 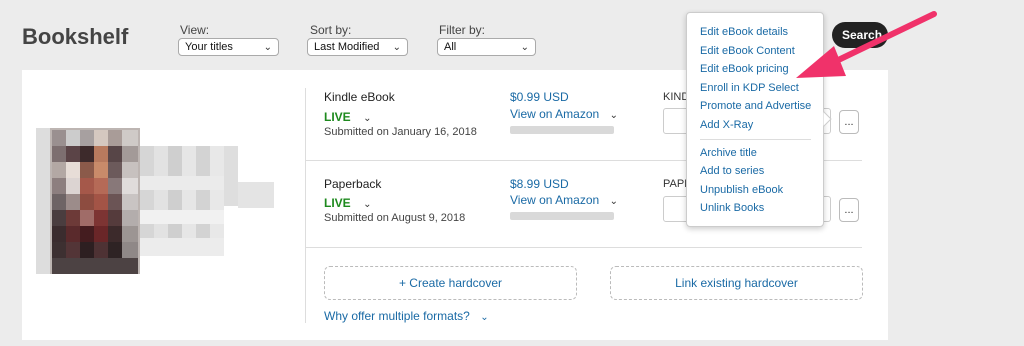 I want to click on why-formats-link: Why offer multiple formats? ⌄, so click(x=406, y=316).